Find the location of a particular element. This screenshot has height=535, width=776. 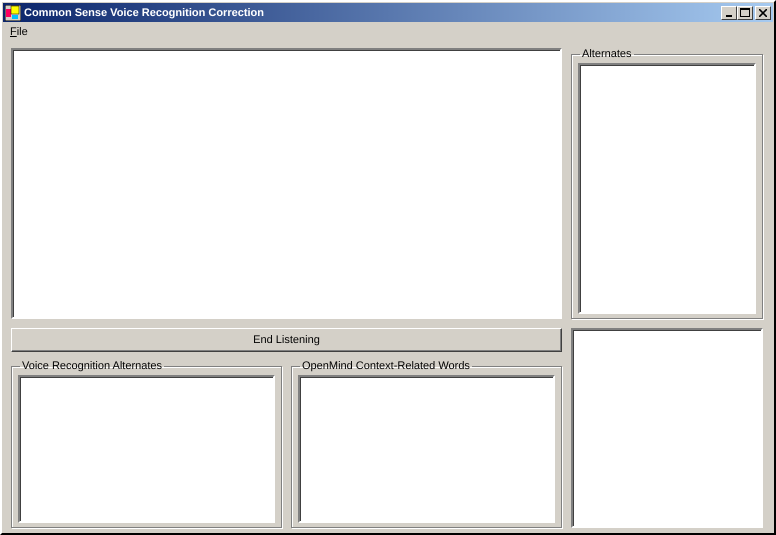

close-icon is located at coordinates (763, 12).